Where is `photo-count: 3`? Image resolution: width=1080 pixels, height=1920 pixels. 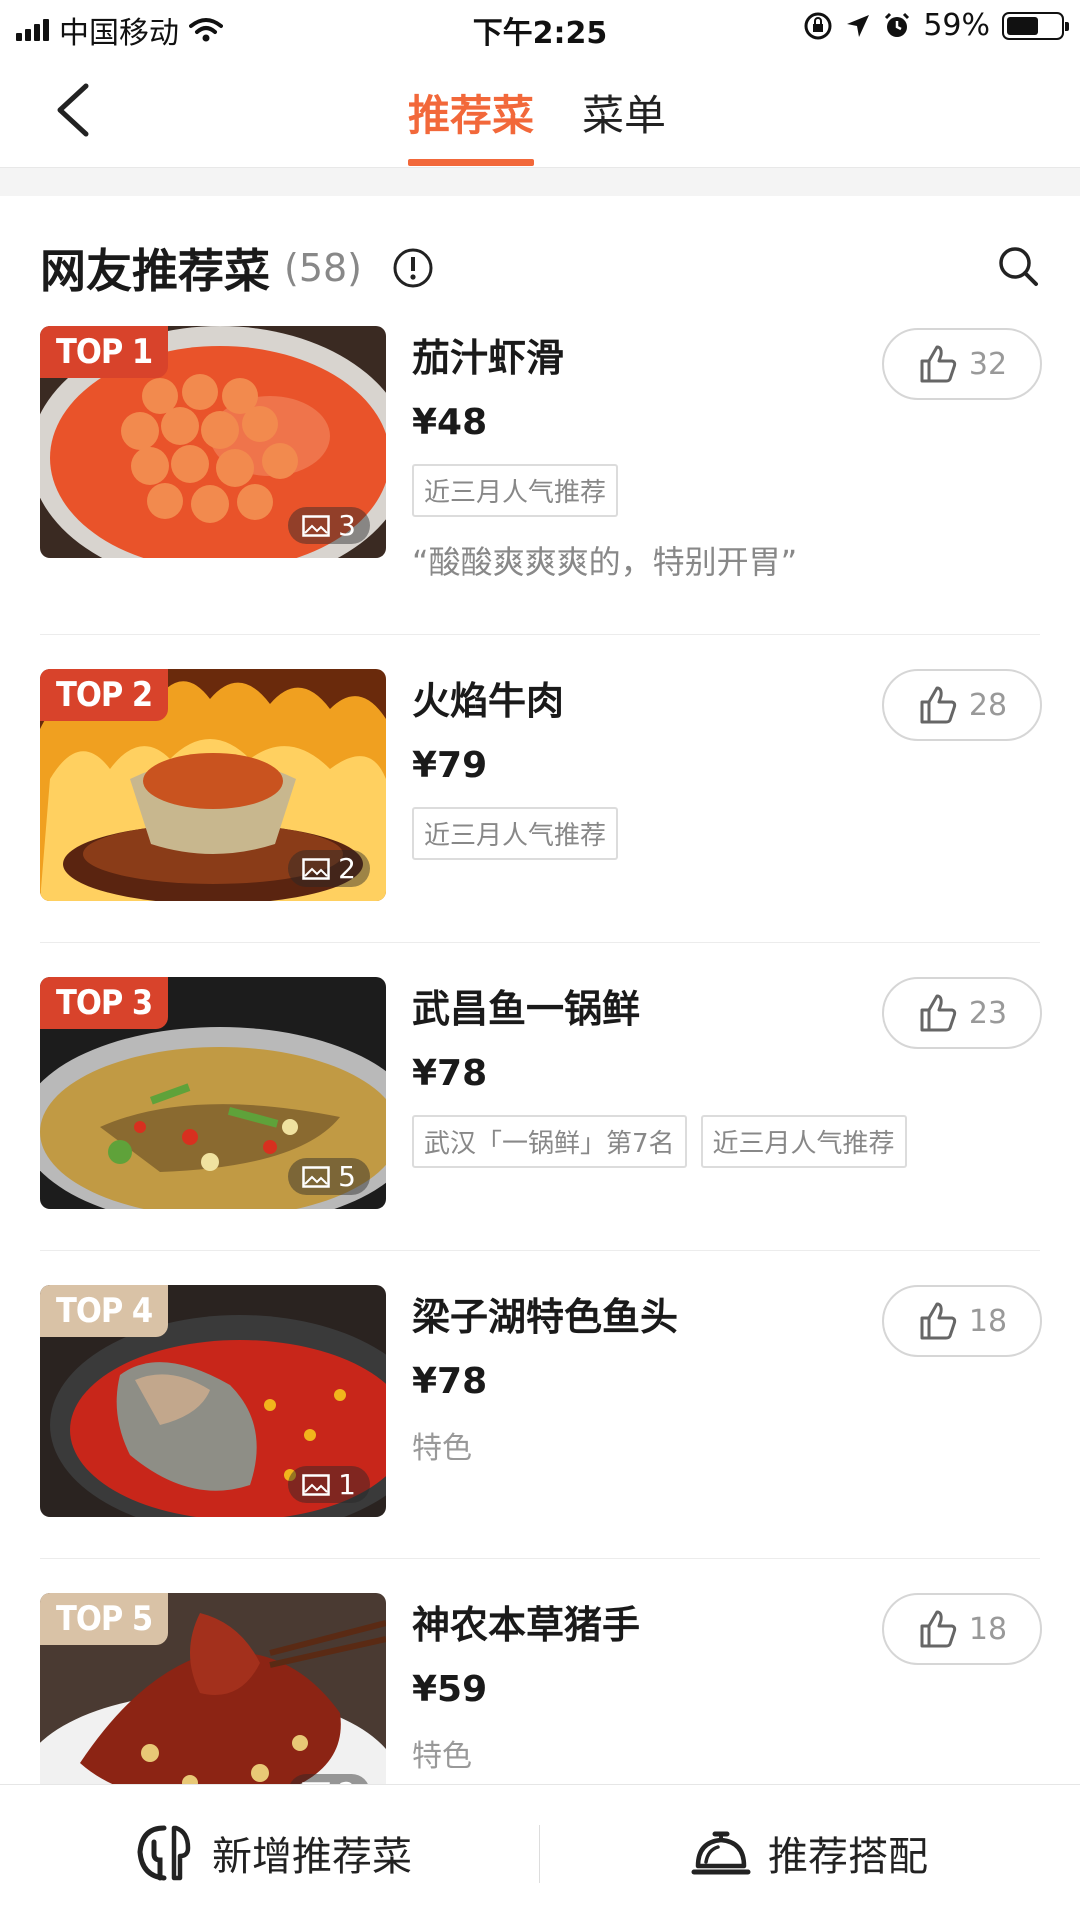
photo-count: 3 is located at coordinates (347, 525).